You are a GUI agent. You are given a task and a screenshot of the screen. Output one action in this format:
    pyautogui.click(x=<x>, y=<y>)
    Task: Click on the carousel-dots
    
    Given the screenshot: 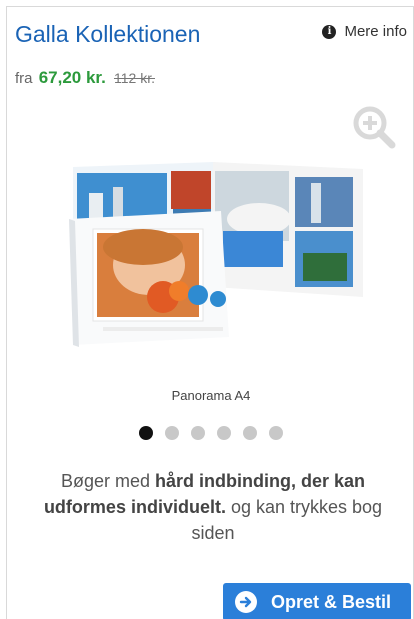 What is the action you would take?
    pyautogui.click(x=210, y=433)
    